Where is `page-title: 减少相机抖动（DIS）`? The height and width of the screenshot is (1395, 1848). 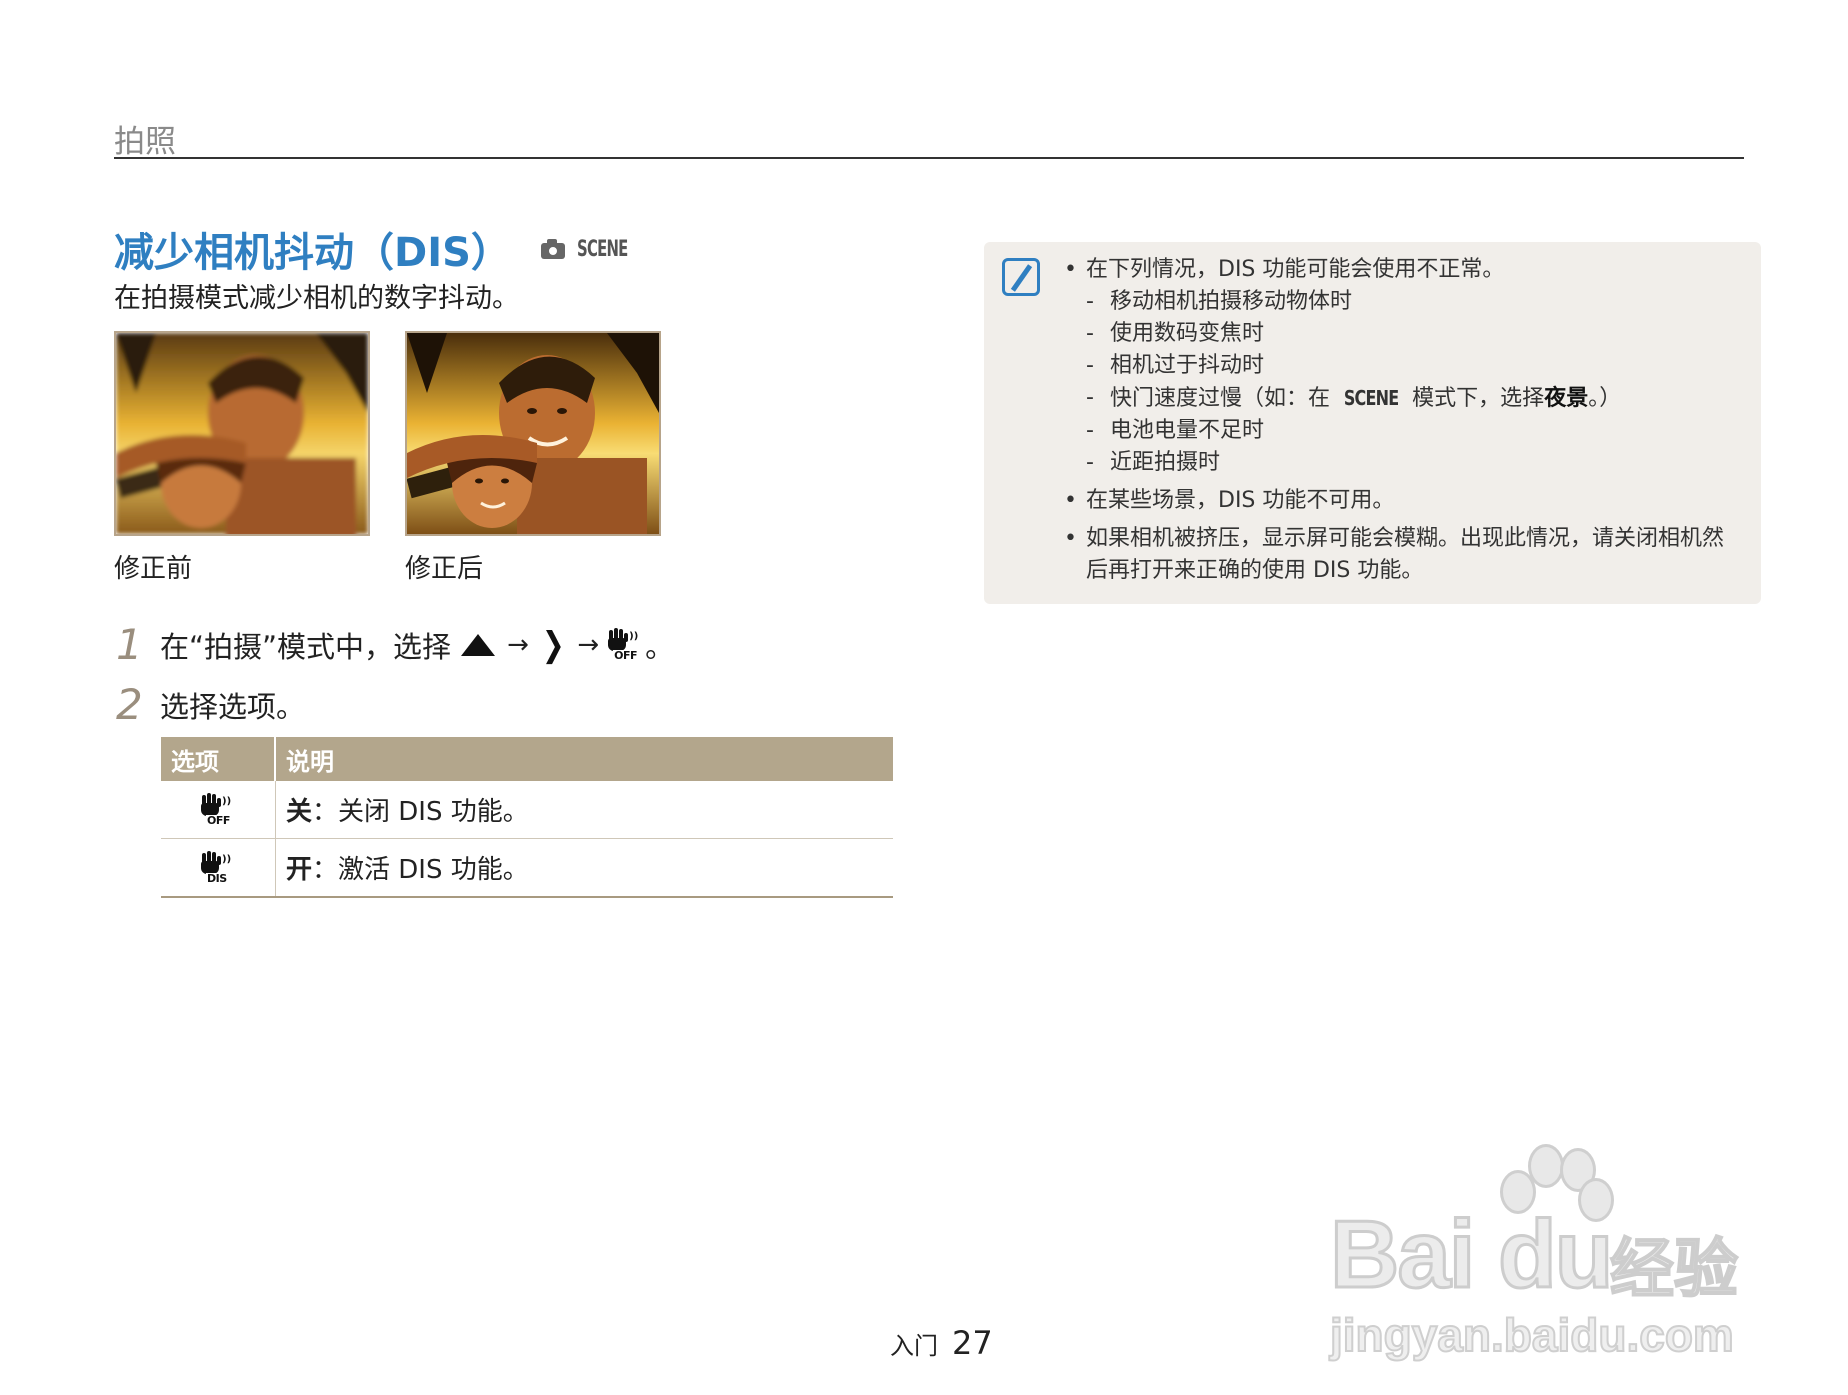 page-title: 减少相机抖动（DIS） is located at coordinates (312, 253).